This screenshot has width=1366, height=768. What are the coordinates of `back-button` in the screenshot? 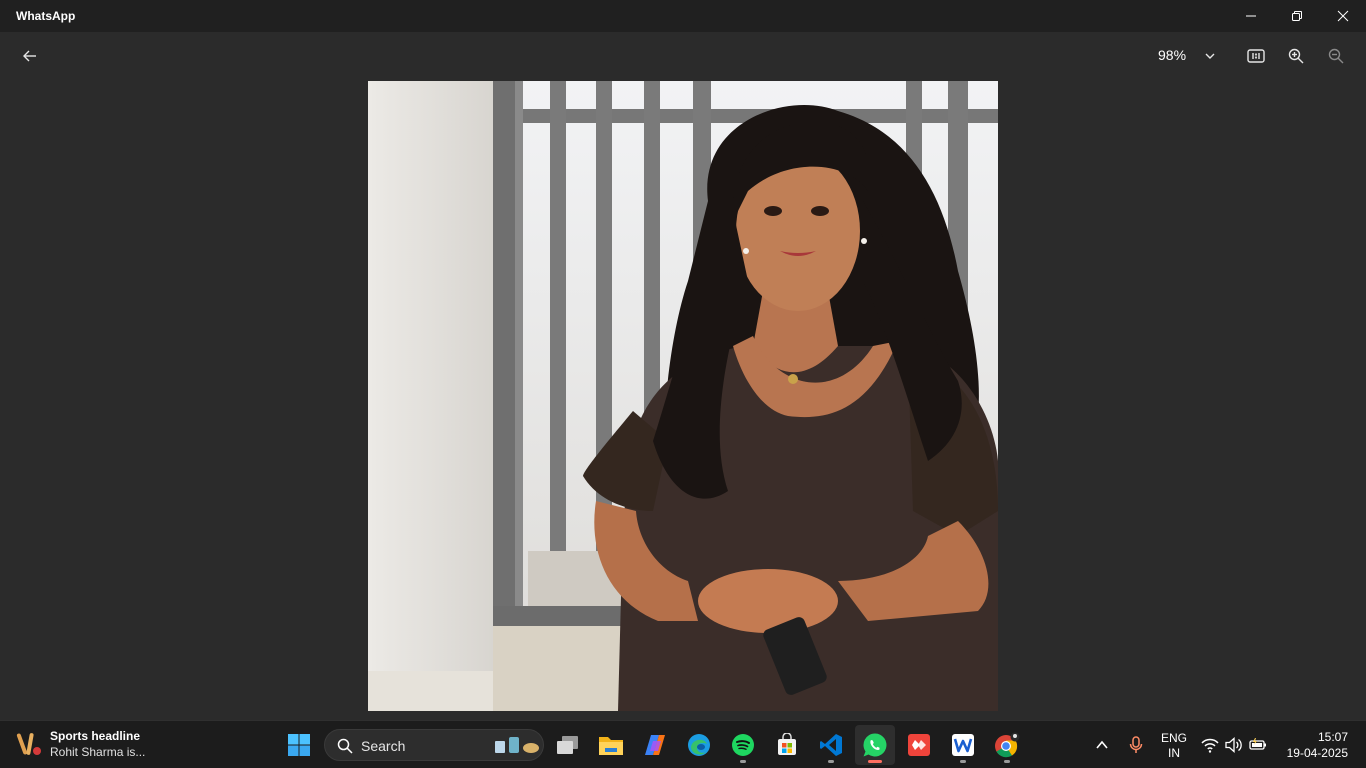 It's located at (30, 56).